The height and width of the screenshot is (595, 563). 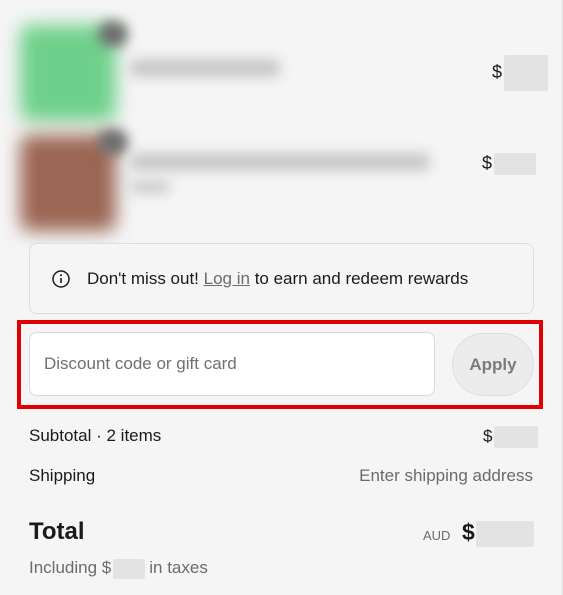 I want to click on info-icon, so click(x=61, y=278).